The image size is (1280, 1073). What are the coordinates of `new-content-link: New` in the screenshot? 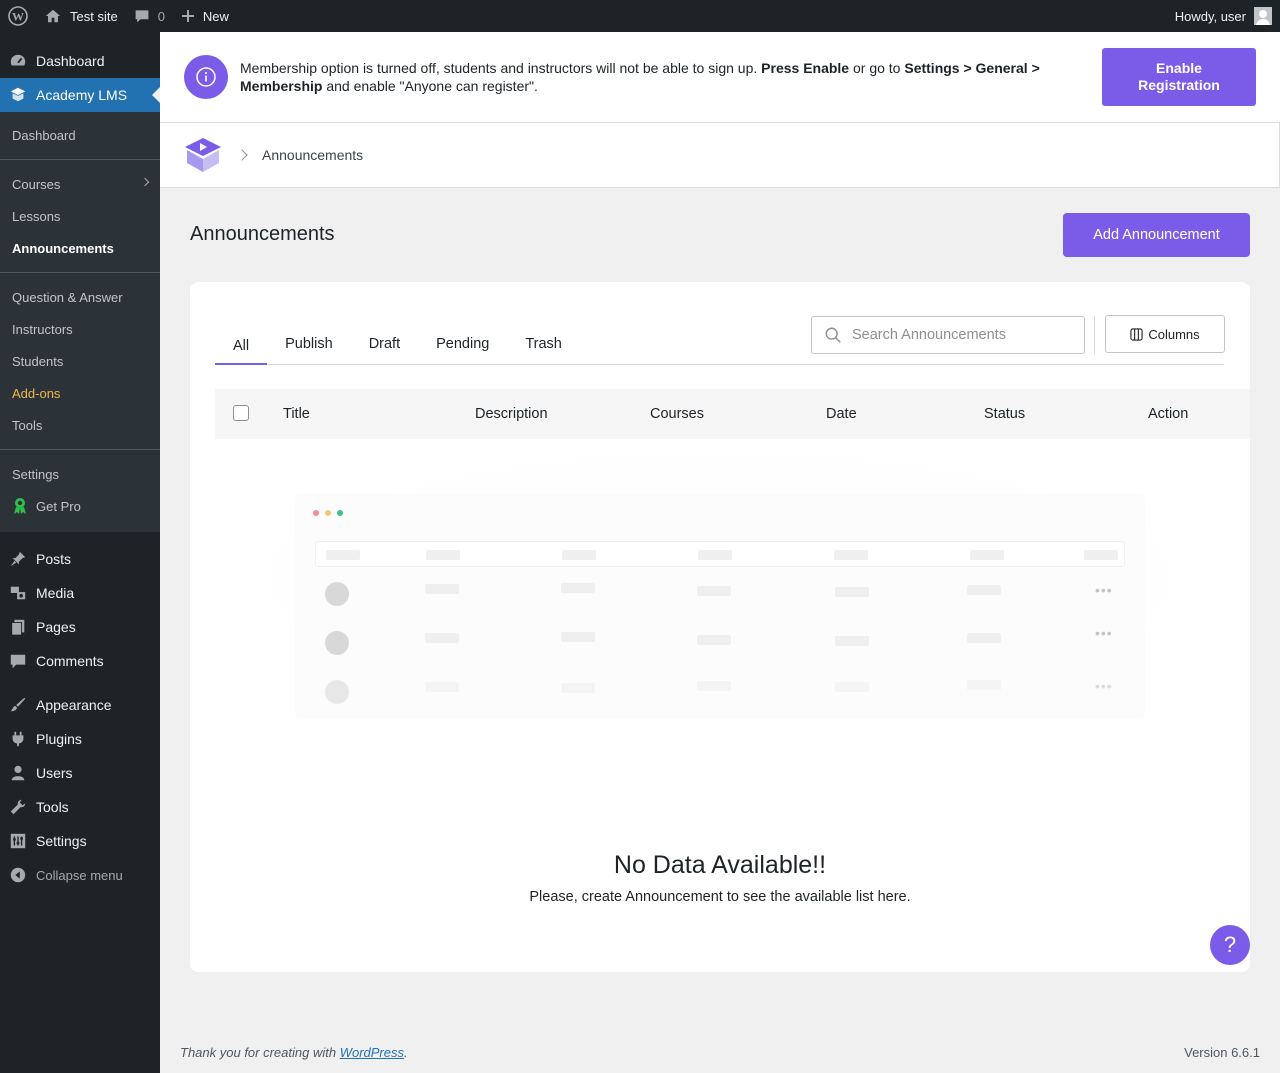 It's located at (205, 16).